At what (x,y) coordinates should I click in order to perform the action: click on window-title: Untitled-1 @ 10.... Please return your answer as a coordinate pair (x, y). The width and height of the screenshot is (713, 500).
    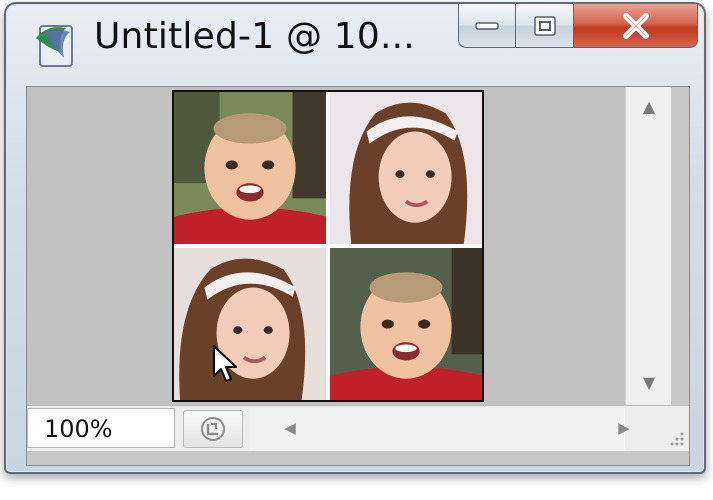
    Looking at the image, I should click on (254, 36).